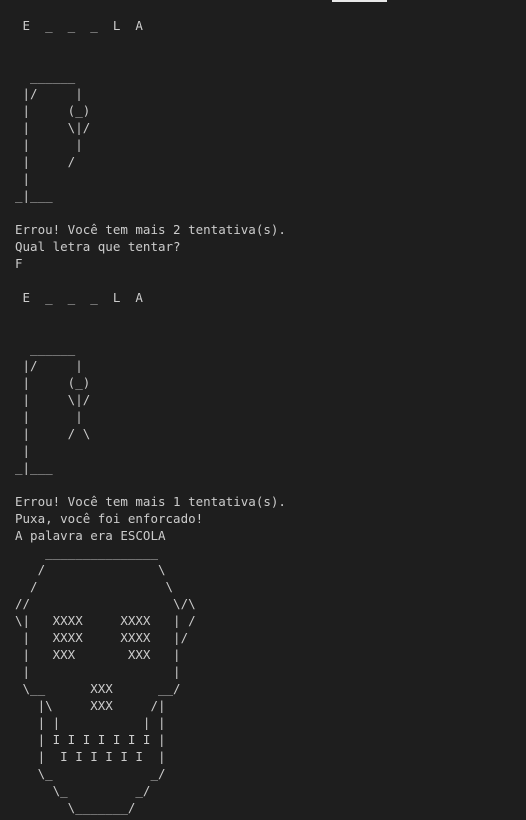 Image resolution: width=526 pixels, height=820 pixels. I want to click on console-line: // \/\, so click(105, 603).